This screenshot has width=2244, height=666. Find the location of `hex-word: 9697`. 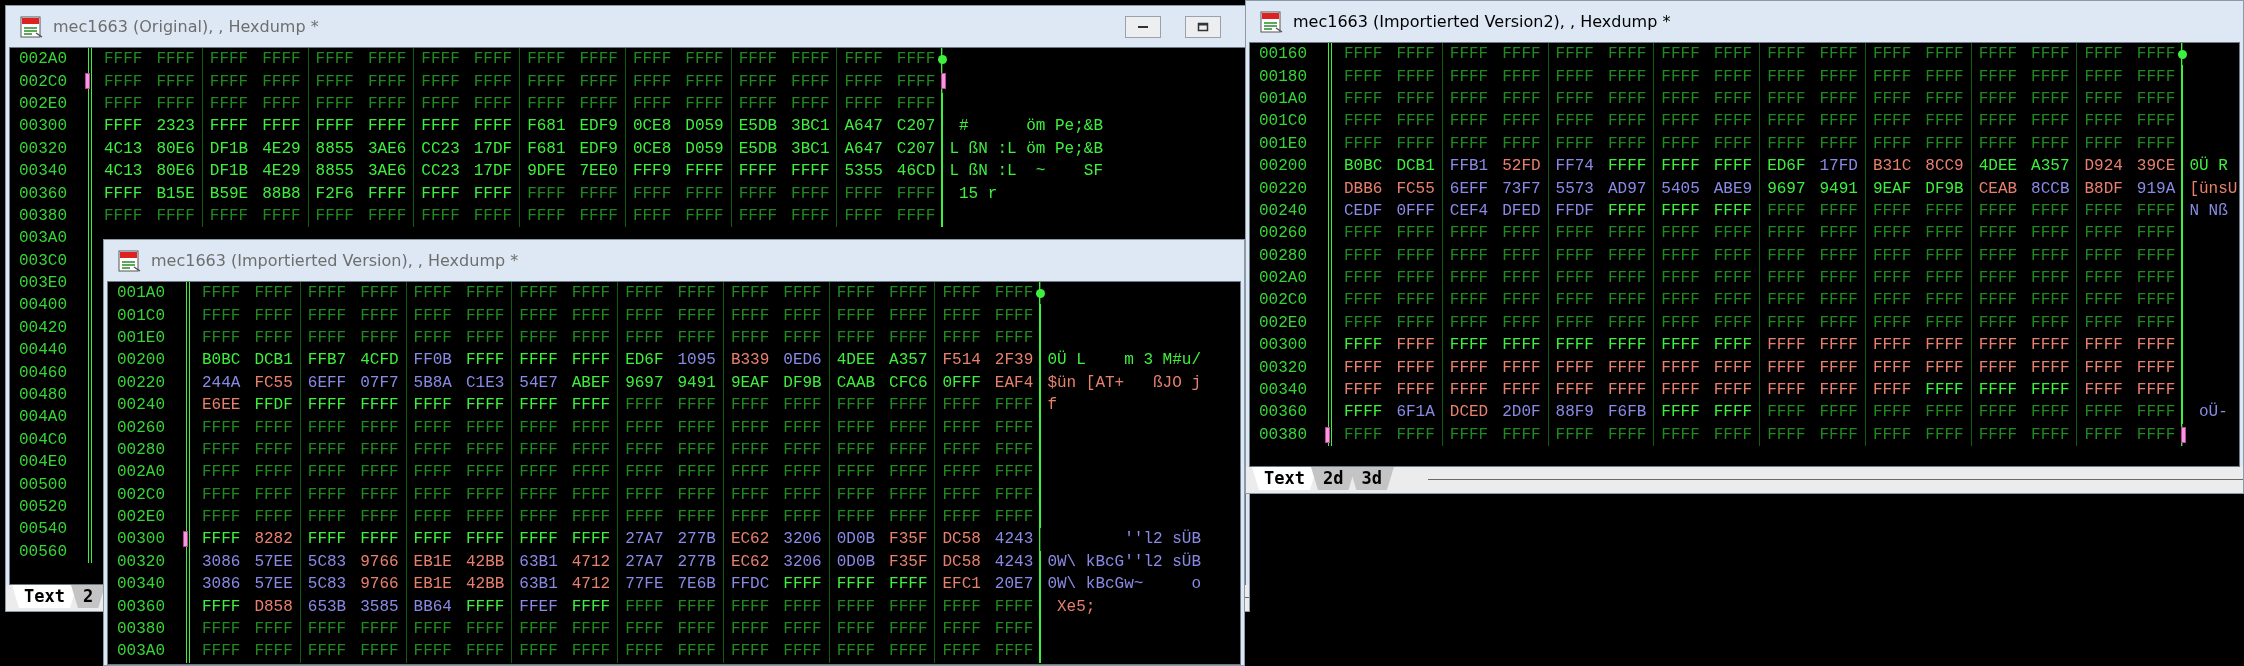

hex-word: 9697 is located at coordinates (644, 382).